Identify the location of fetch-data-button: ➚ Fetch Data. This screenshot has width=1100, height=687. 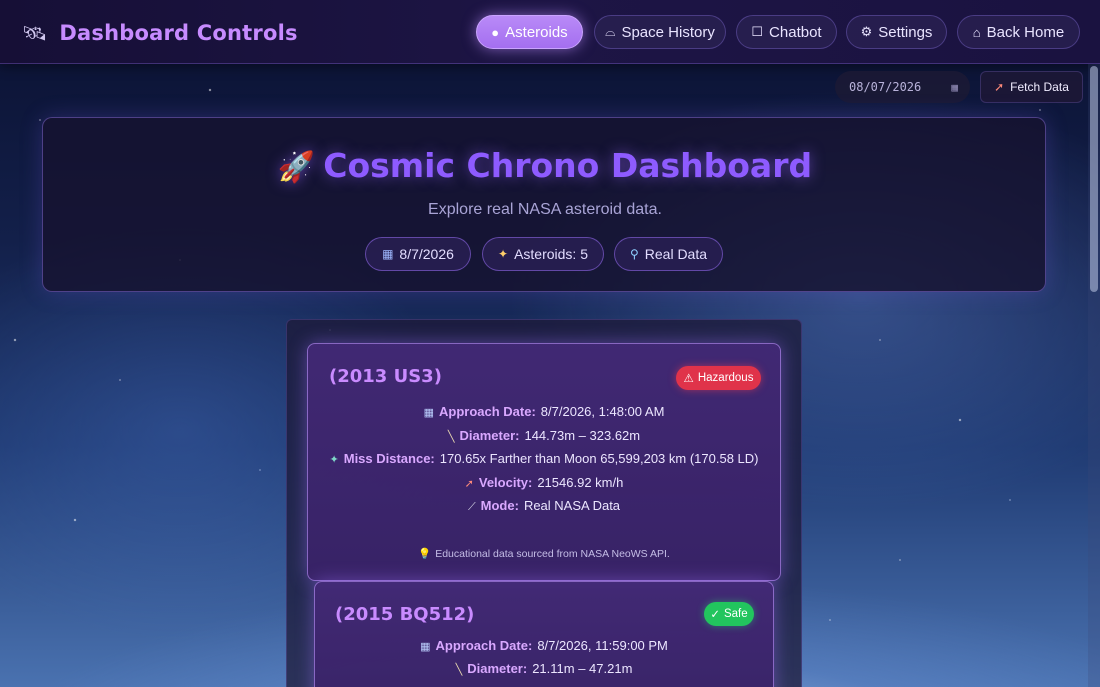
(1031, 87).